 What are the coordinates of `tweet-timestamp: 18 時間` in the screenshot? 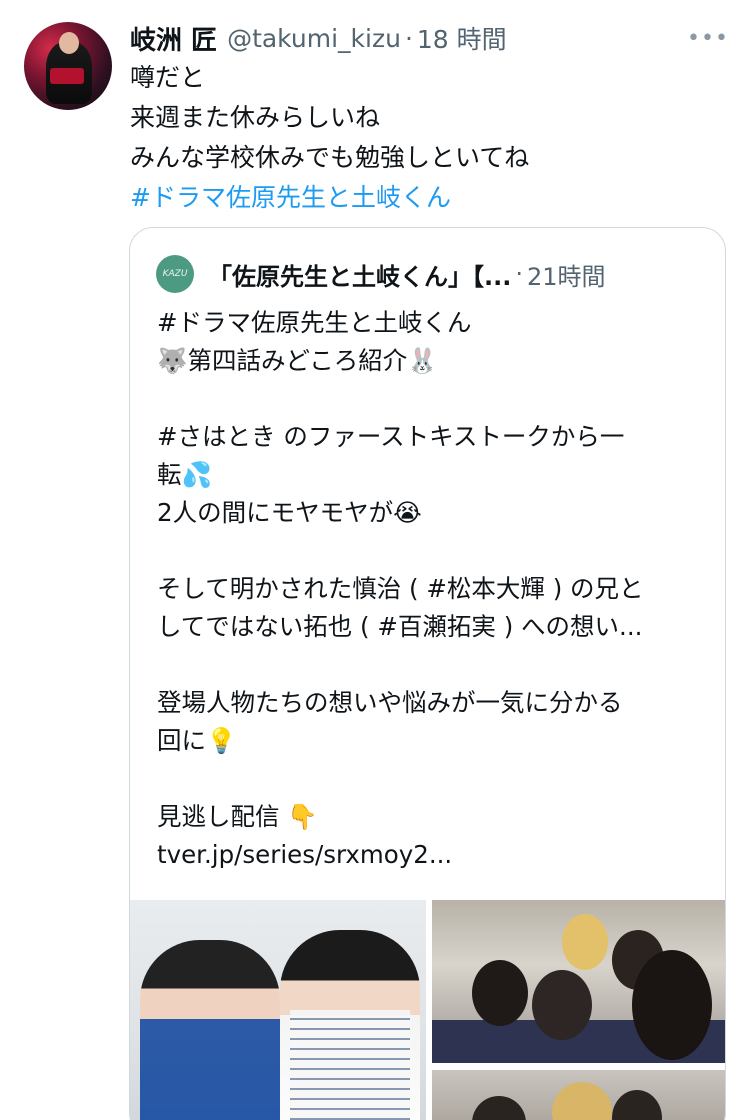 It's located at (462, 38).